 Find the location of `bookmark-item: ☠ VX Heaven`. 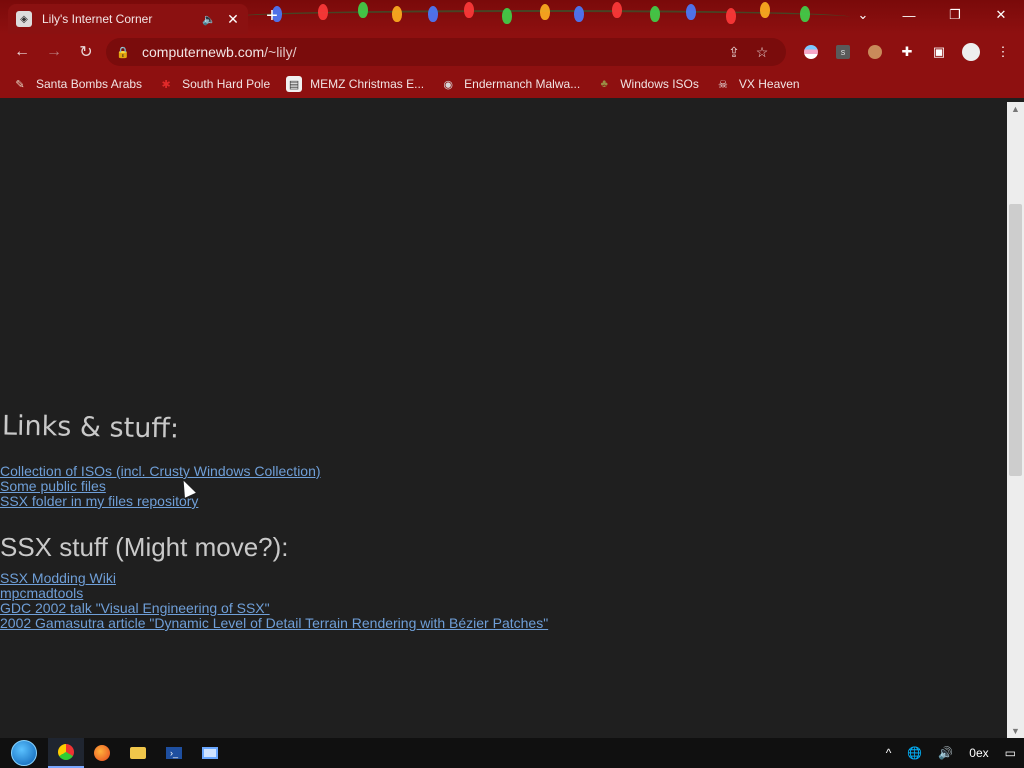

bookmark-item: ☠ VX Heaven is located at coordinates (757, 84).